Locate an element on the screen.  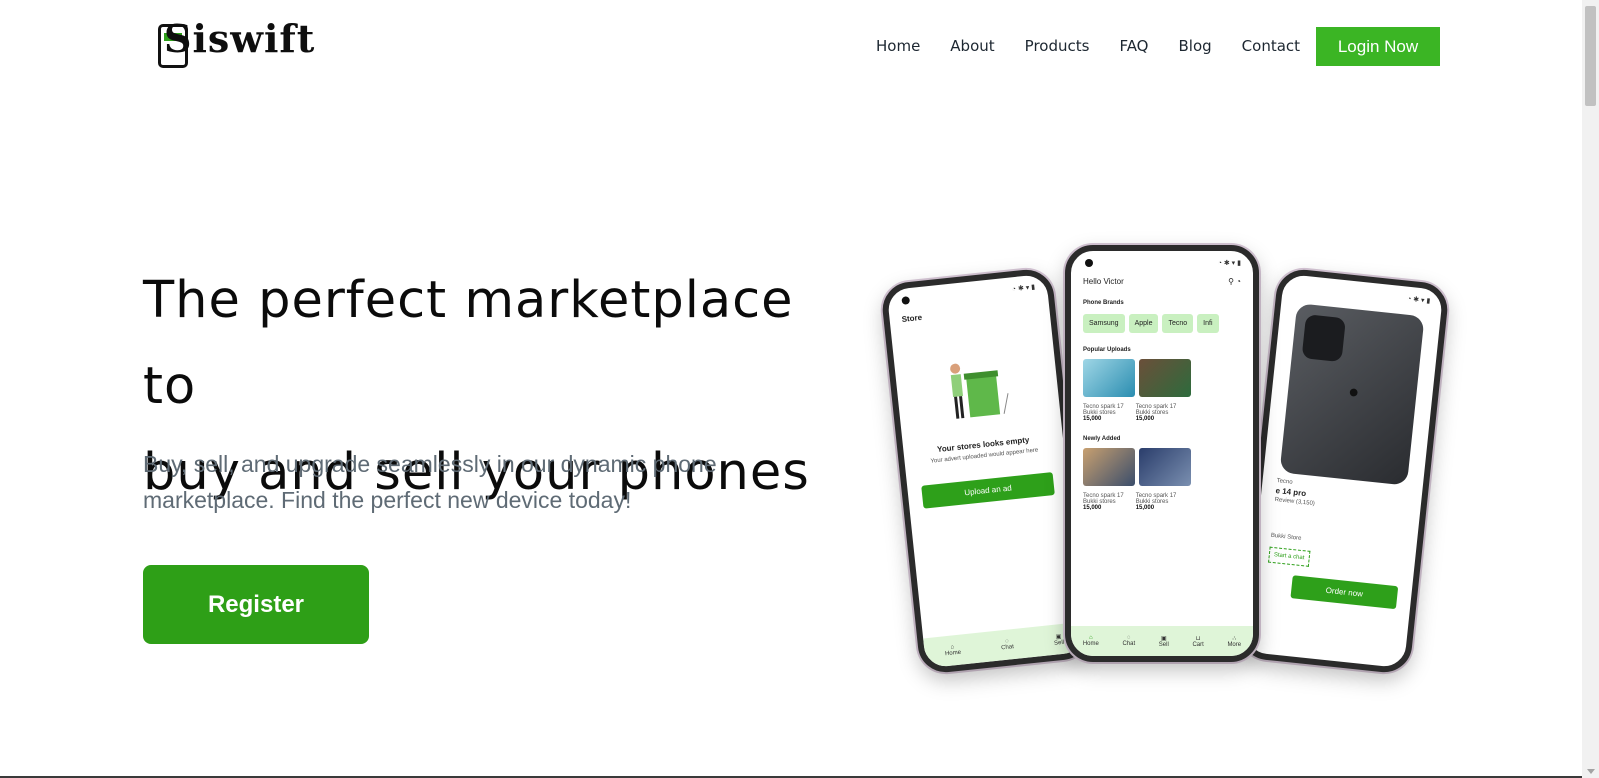
tab-more-label: More is located at coordinates (1234, 644).